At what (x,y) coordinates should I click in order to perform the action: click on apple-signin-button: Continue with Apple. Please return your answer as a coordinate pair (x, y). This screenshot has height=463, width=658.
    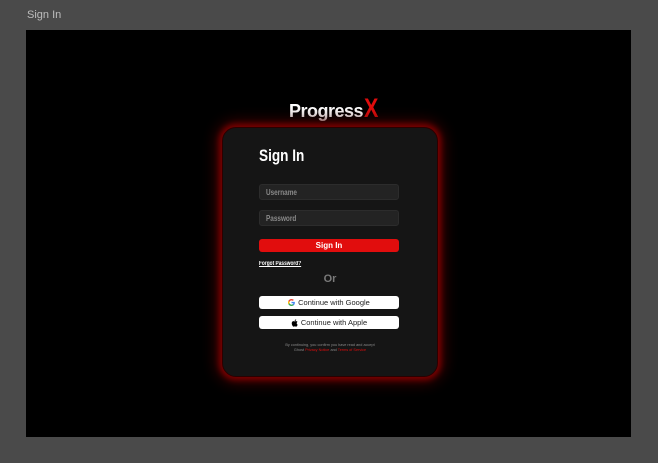
    Looking at the image, I should click on (329, 322).